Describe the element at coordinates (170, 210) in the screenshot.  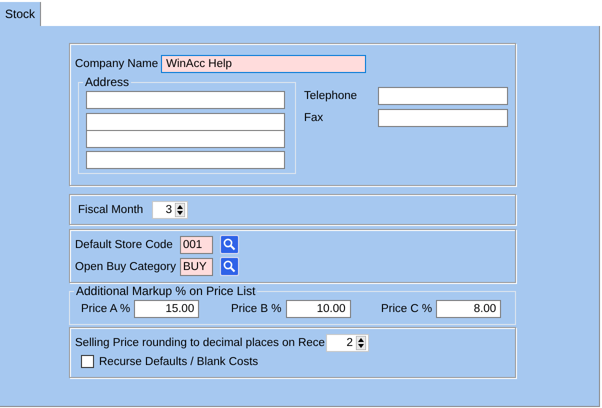
I see `spinner-field: 3` at that location.